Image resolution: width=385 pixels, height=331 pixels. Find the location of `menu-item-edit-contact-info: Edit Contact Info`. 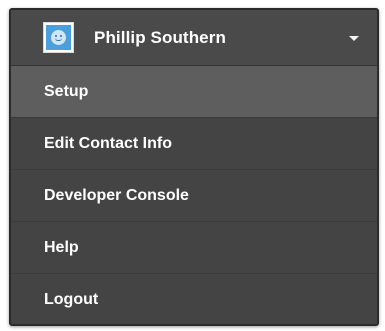

menu-item-edit-contact-info: Edit Contact Info is located at coordinates (194, 144).